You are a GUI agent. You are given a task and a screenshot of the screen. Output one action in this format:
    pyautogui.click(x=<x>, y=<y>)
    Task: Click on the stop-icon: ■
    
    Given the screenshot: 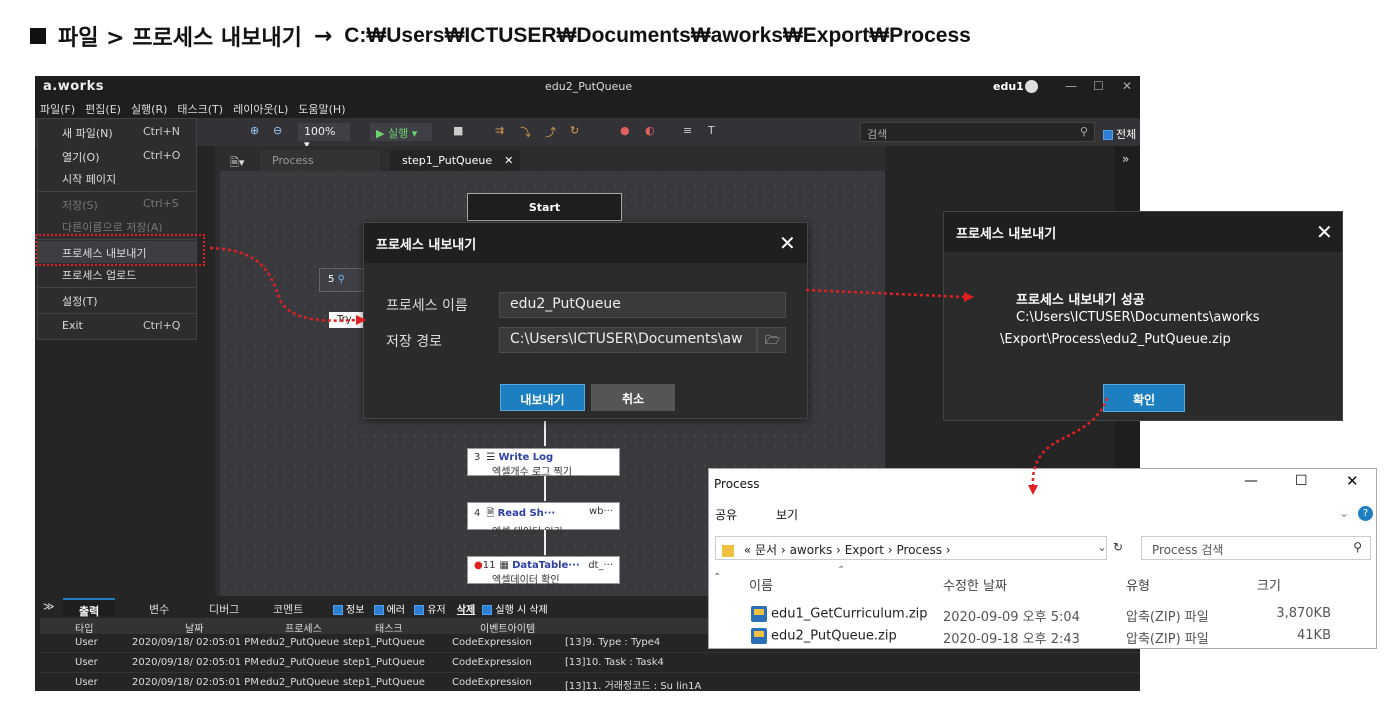 What is the action you would take?
    pyautogui.click(x=458, y=130)
    